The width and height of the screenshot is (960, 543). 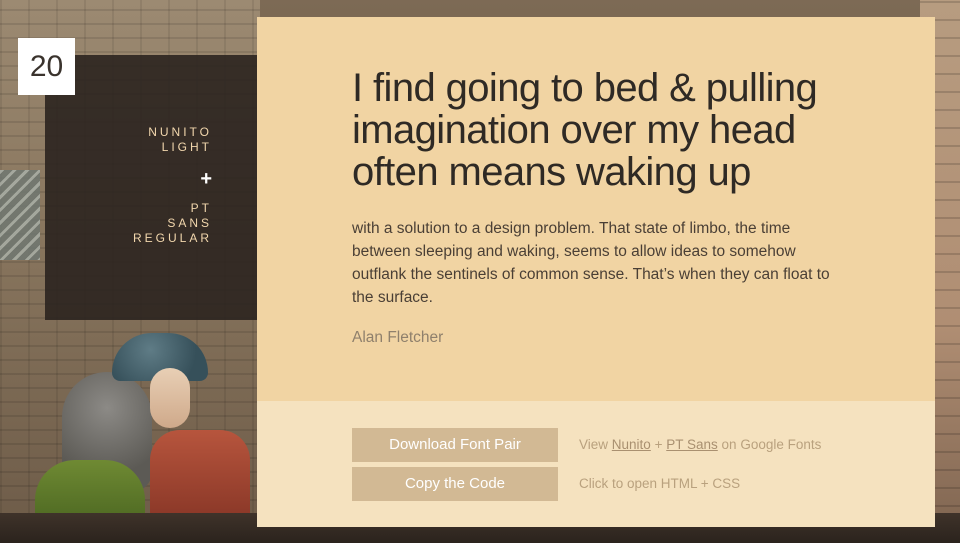 What do you see at coordinates (186, 147) in the screenshot?
I see `heading-font-weight: LIGHT` at bounding box center [186, 147].